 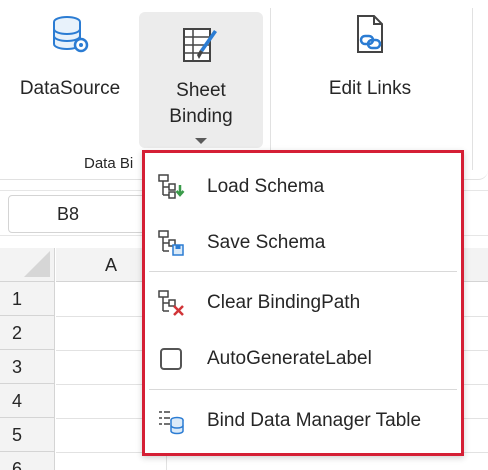 What do you see at coordinates (171, 359) in the screenshot?
I see `checkbox-unchecked-icon` at bounding box center [171, 359].